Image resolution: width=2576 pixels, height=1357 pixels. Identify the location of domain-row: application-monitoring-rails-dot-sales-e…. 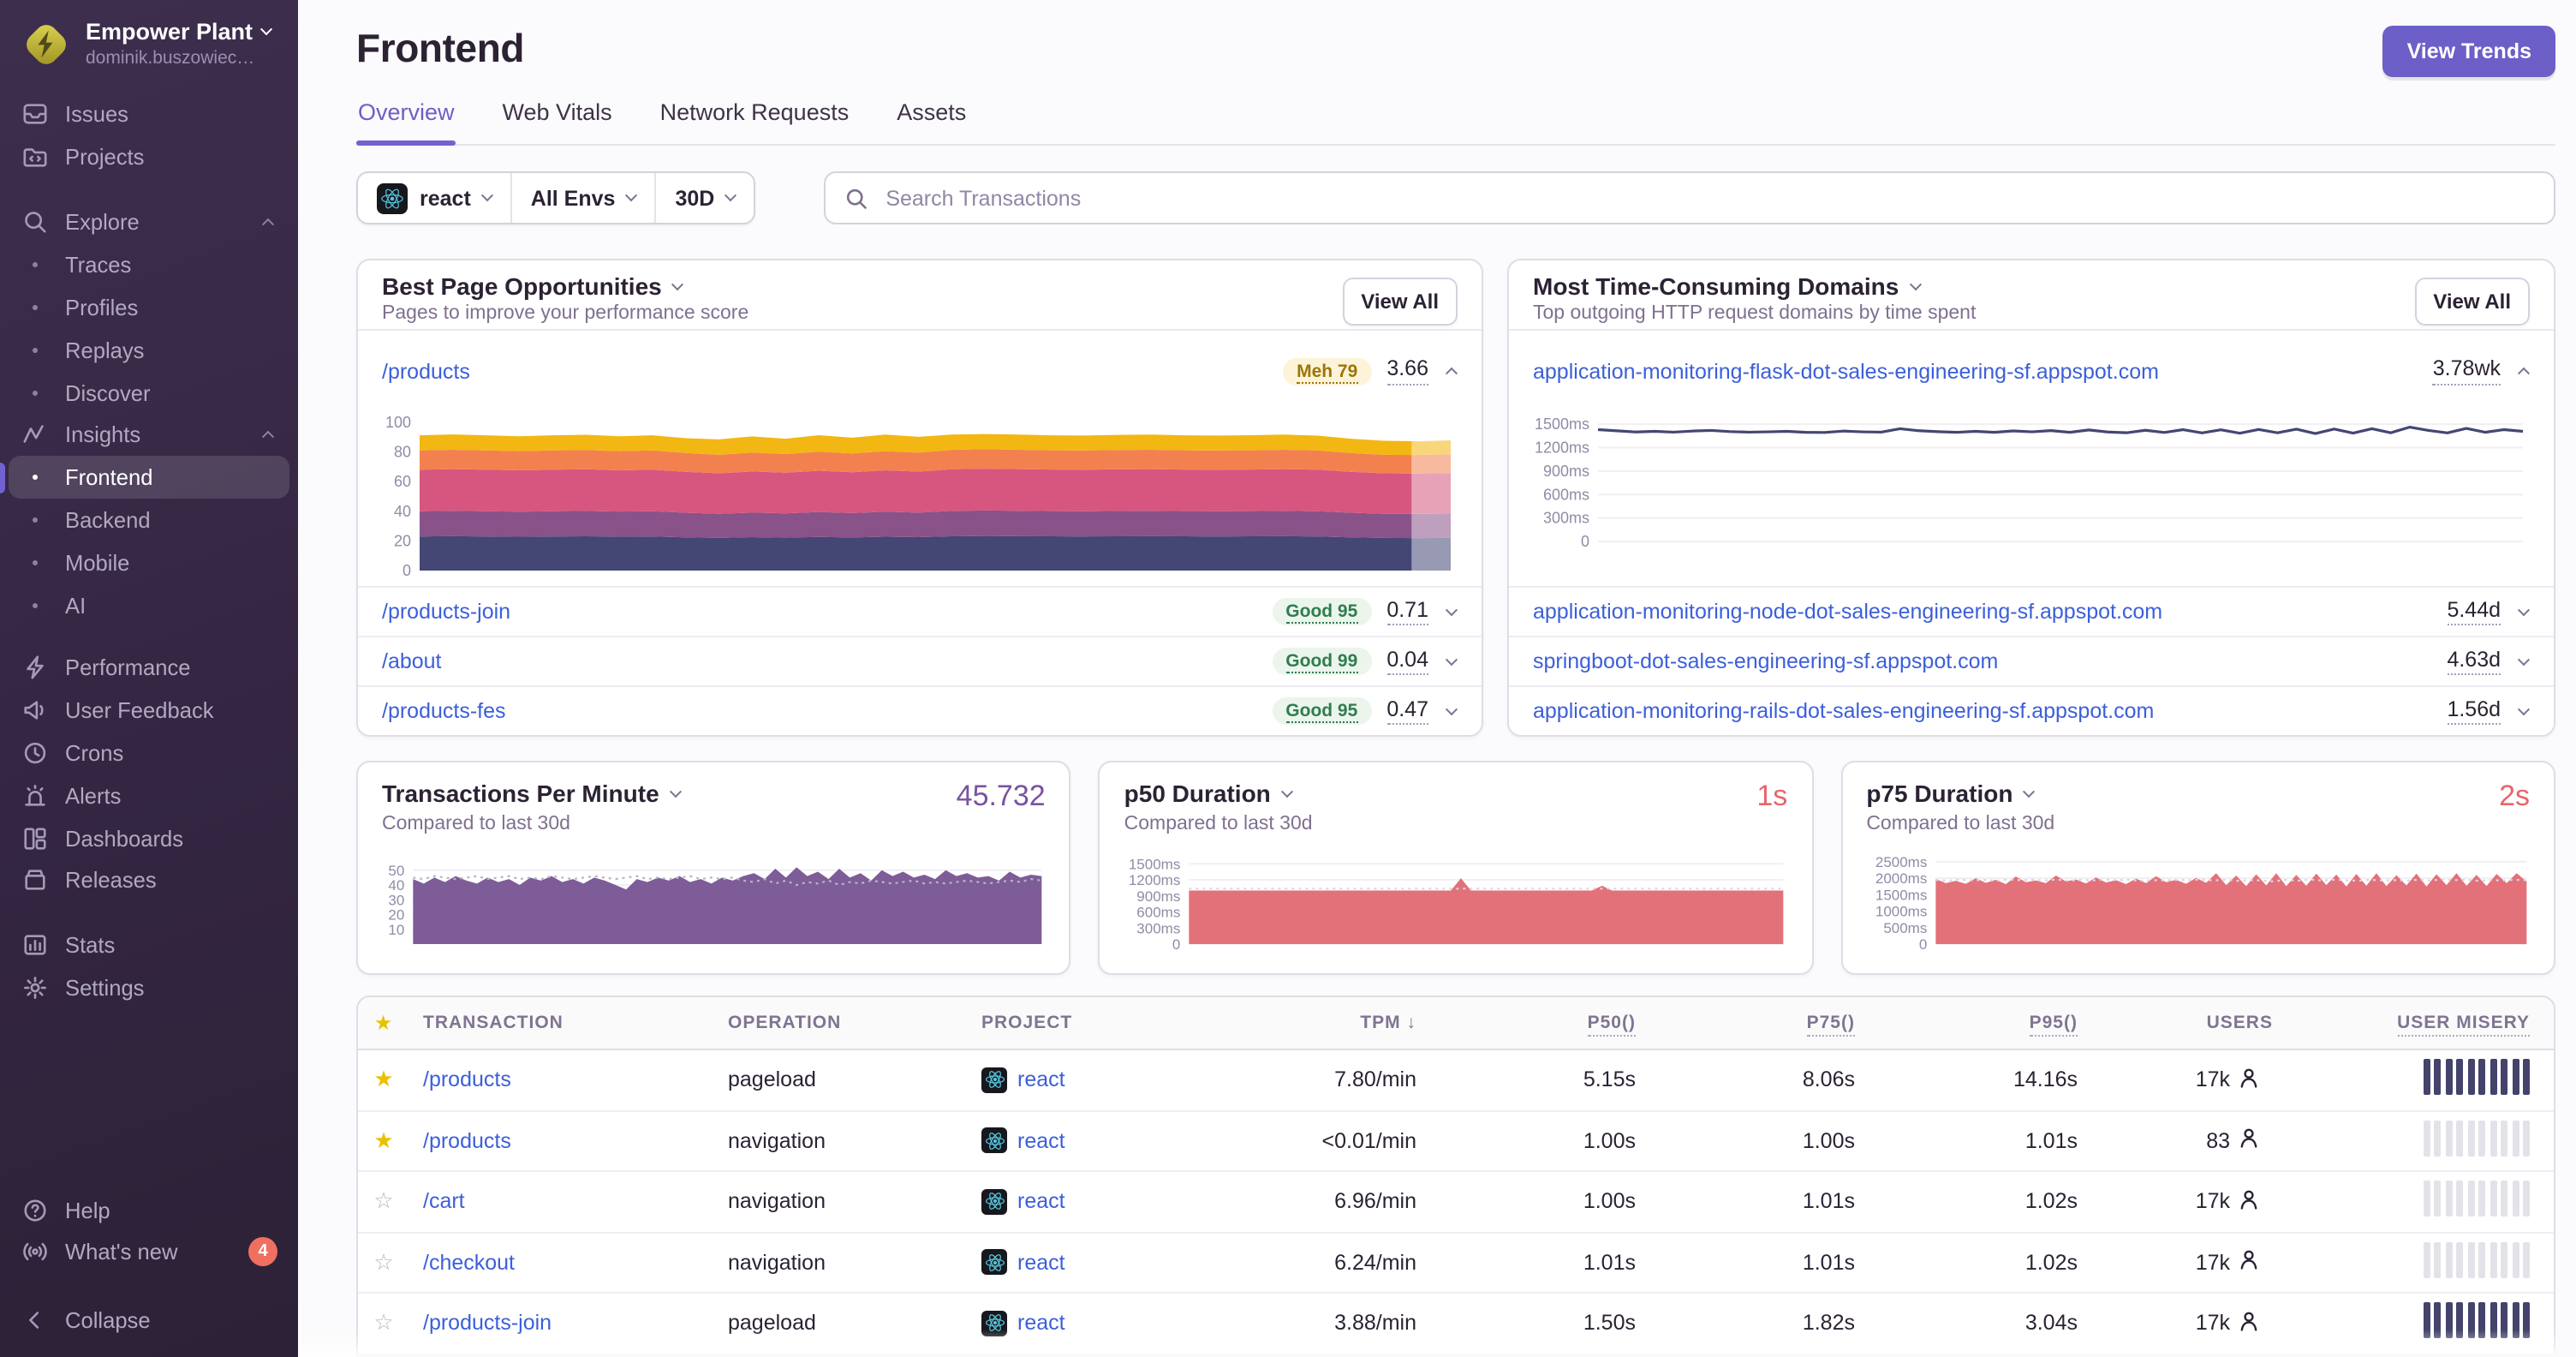
(2032, 710).